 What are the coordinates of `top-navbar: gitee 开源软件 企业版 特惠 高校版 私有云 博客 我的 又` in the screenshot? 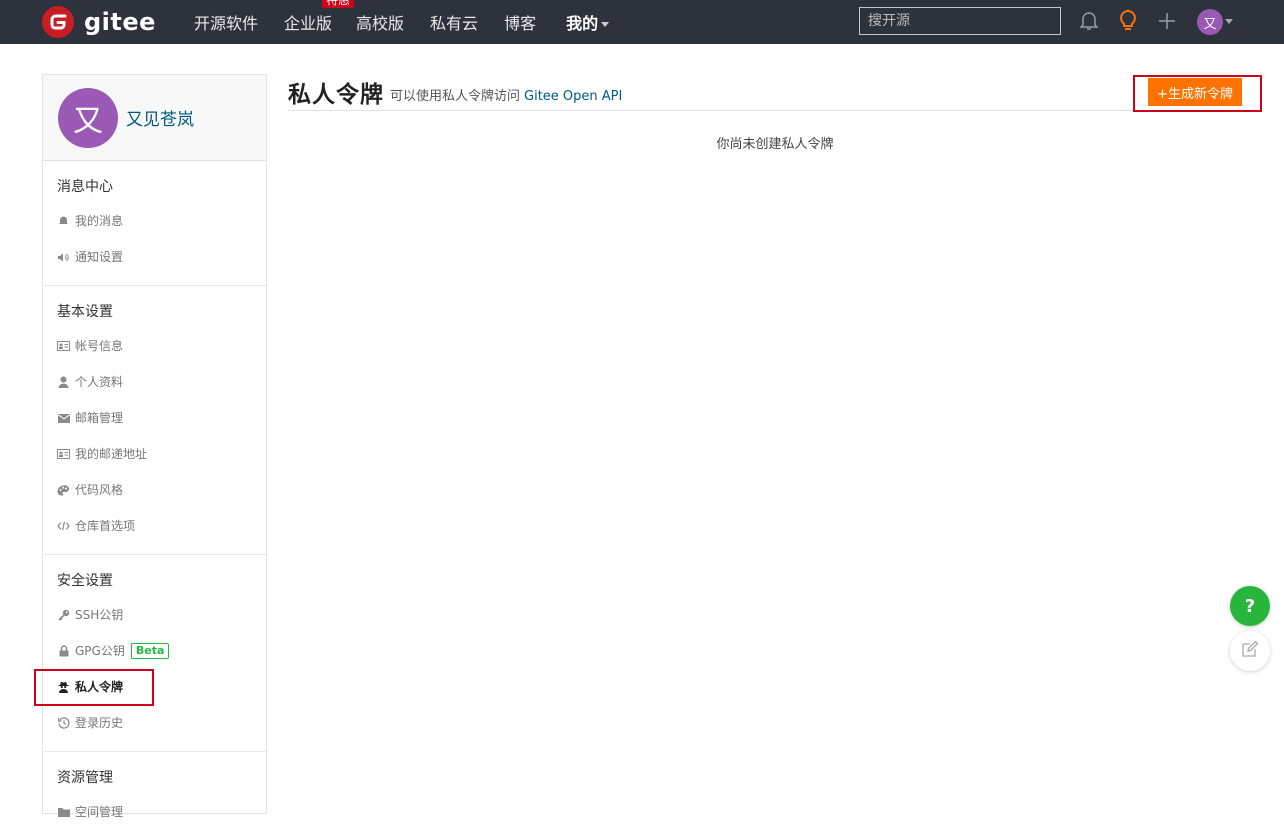 It's located at (642, 22).